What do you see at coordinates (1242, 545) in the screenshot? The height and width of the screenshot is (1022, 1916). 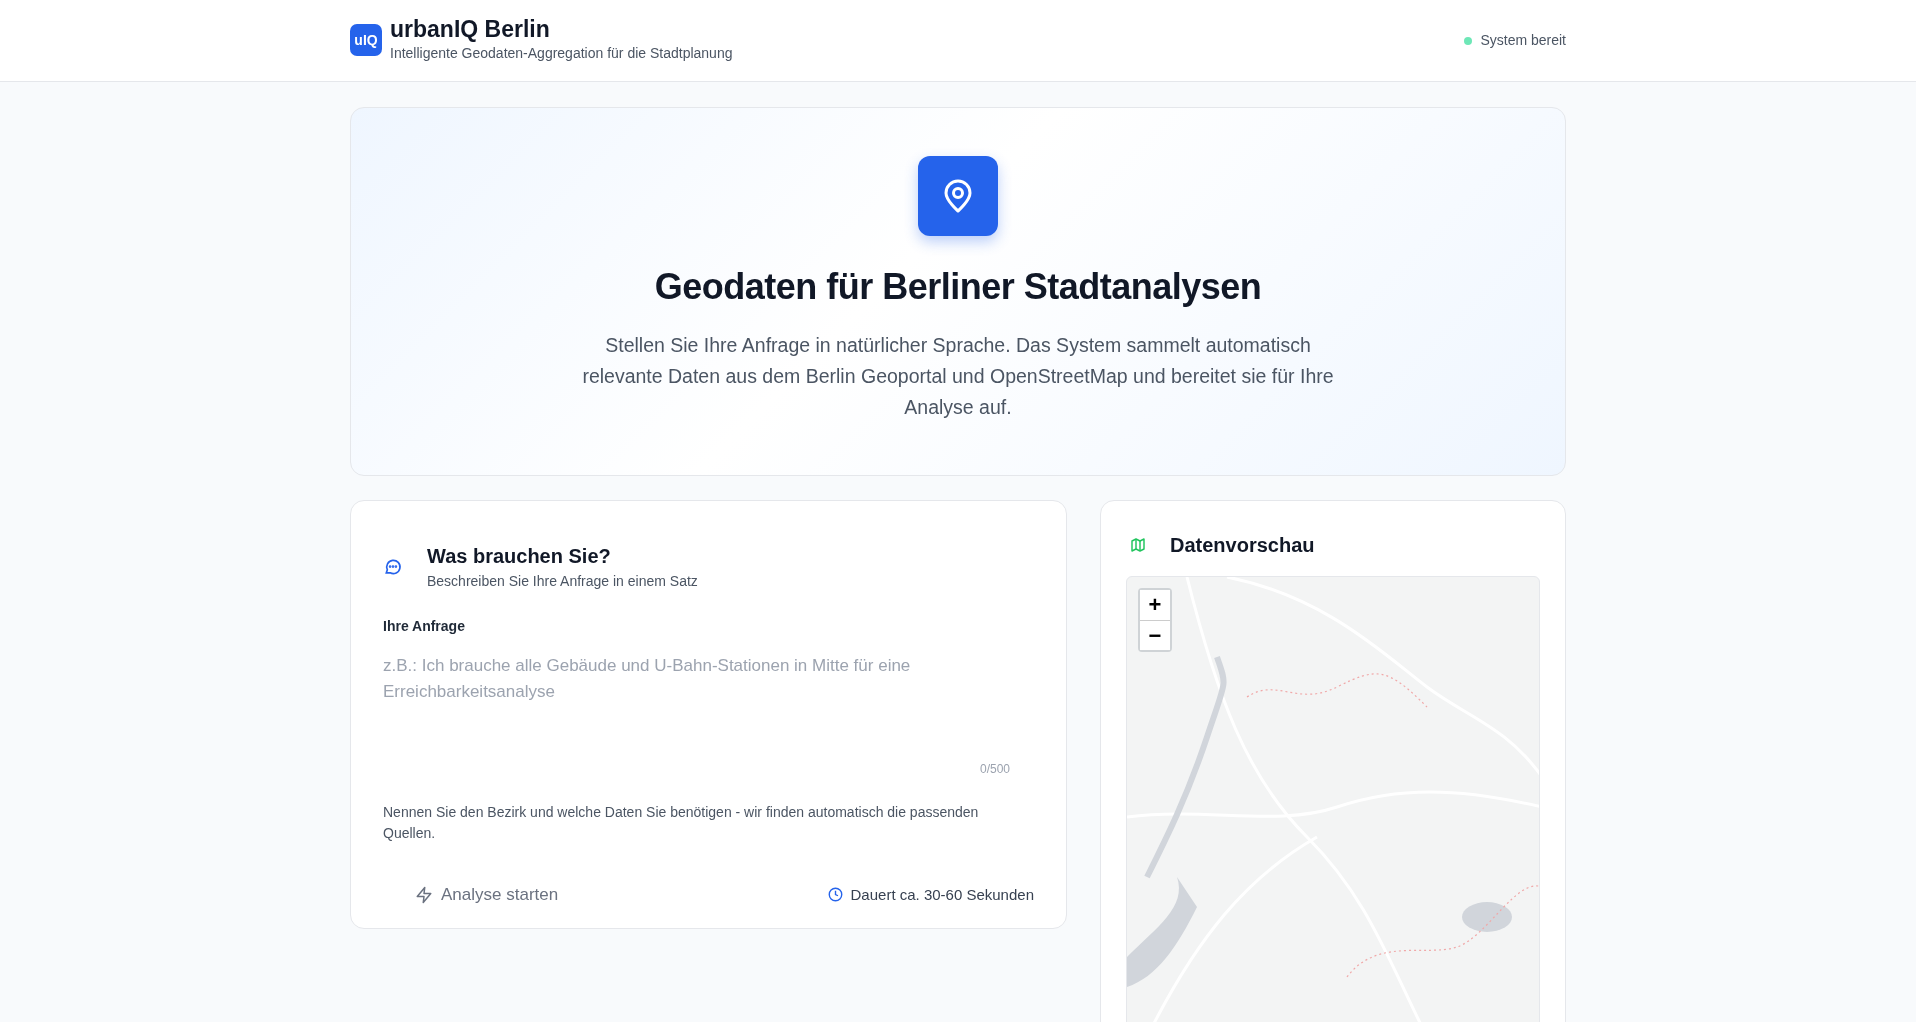 I see `card-title: Datenvorschau` at bounding box center [1242, 545].